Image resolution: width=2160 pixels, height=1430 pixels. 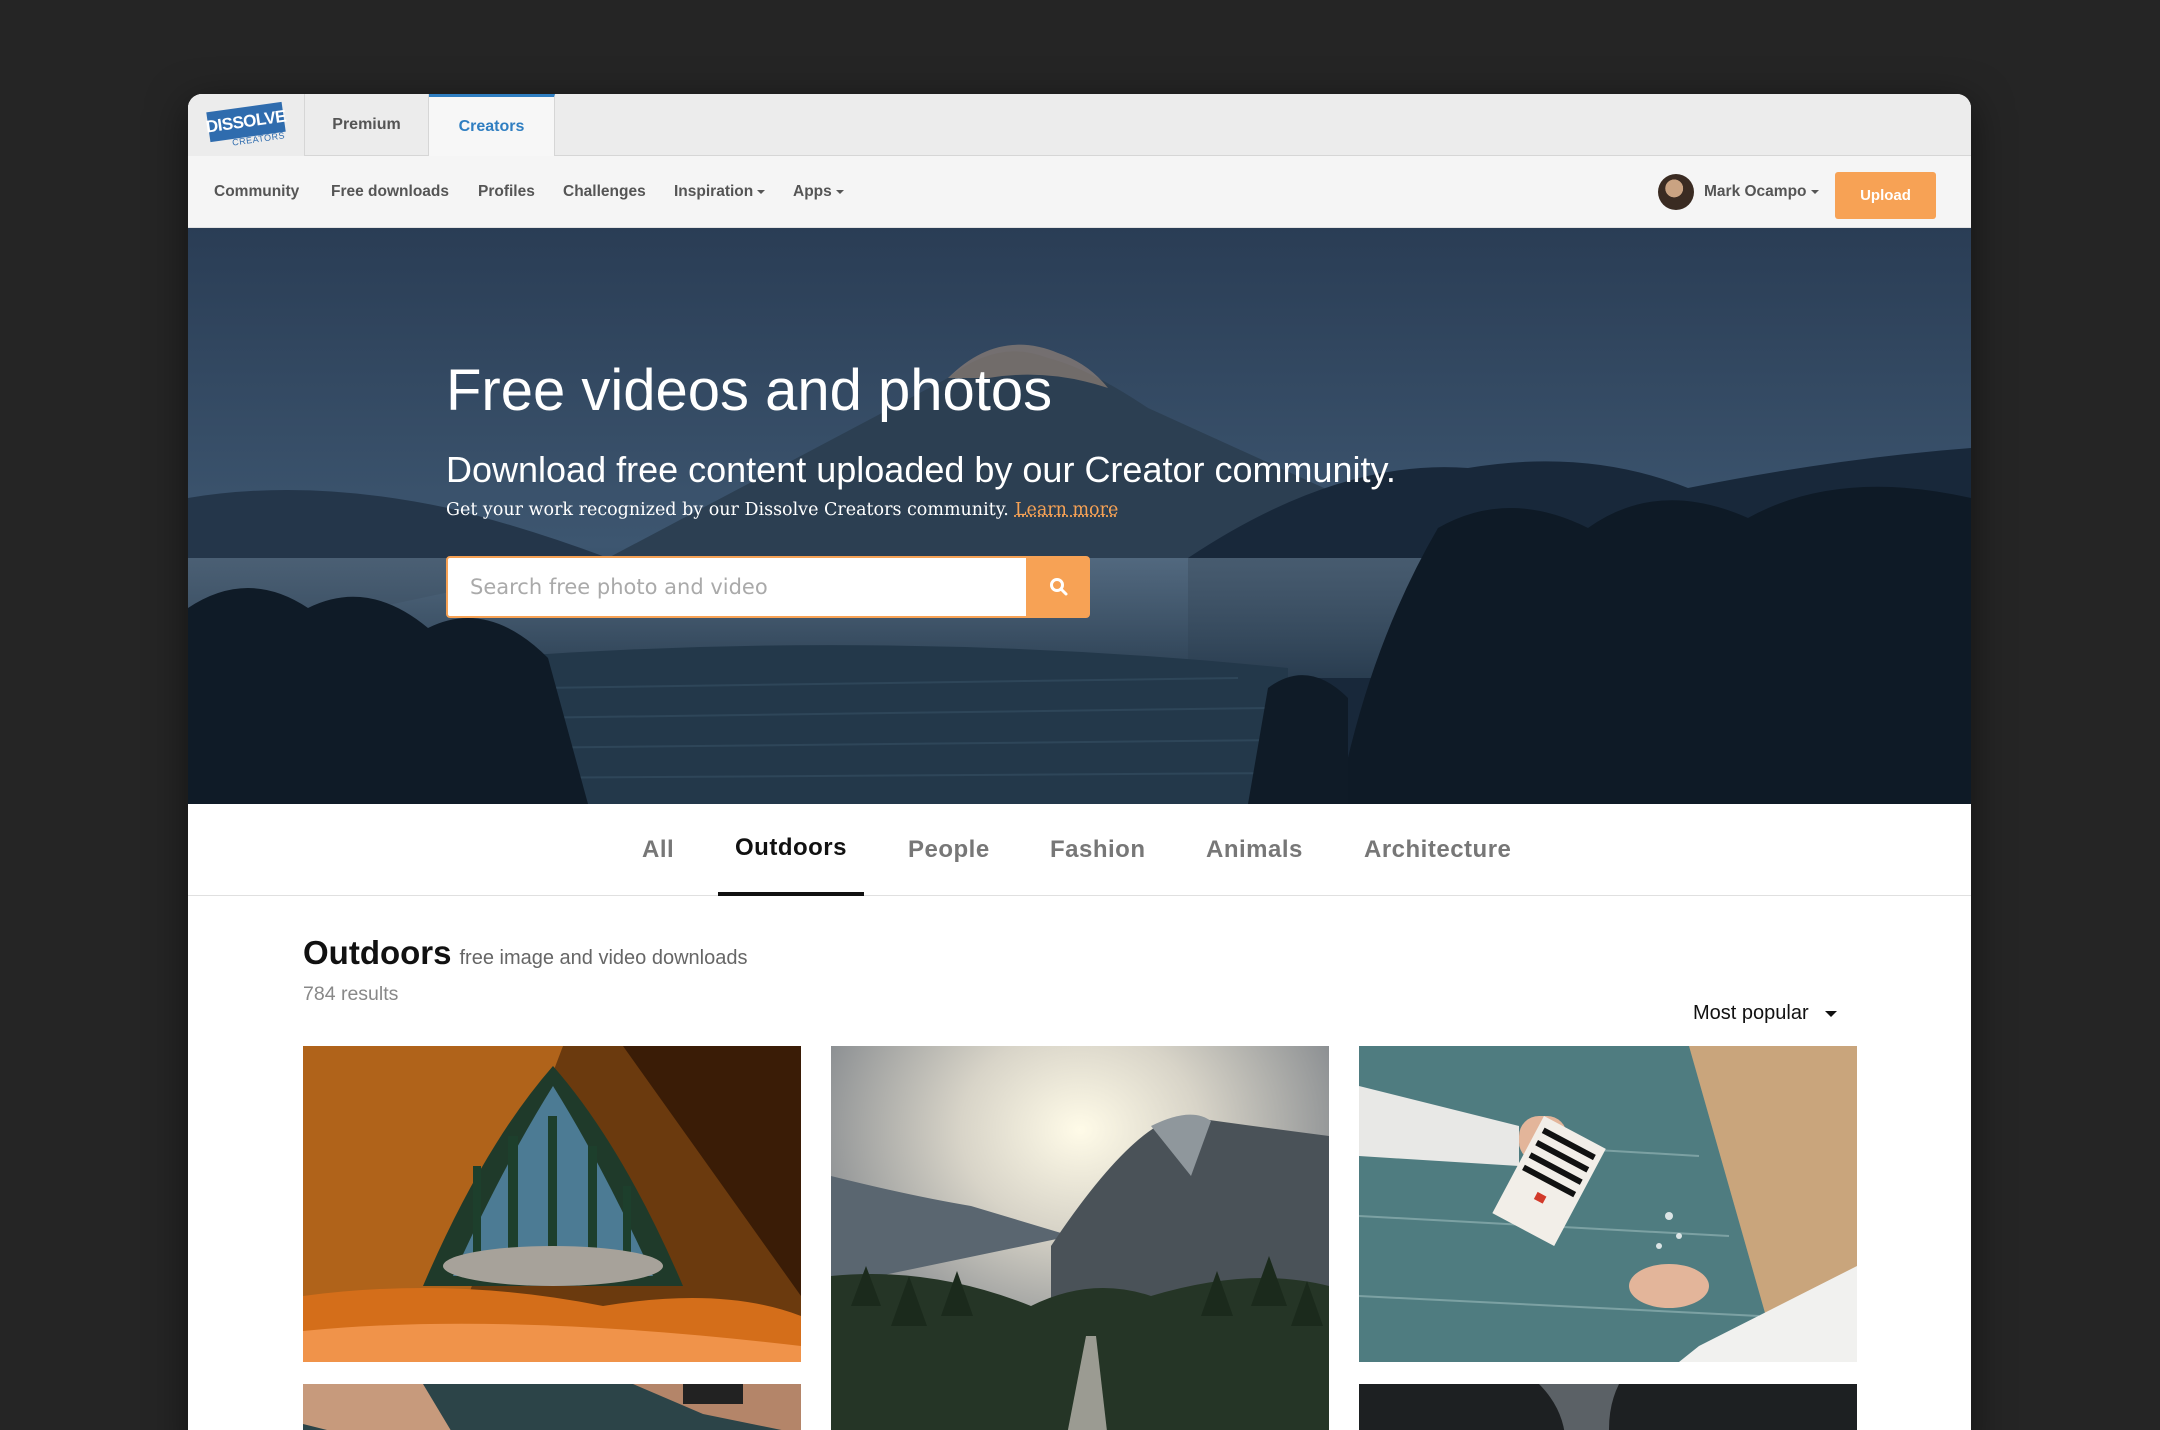 I want to click on nav-inspiration-dropdown: Inspiration, so click(x=720, y=192).